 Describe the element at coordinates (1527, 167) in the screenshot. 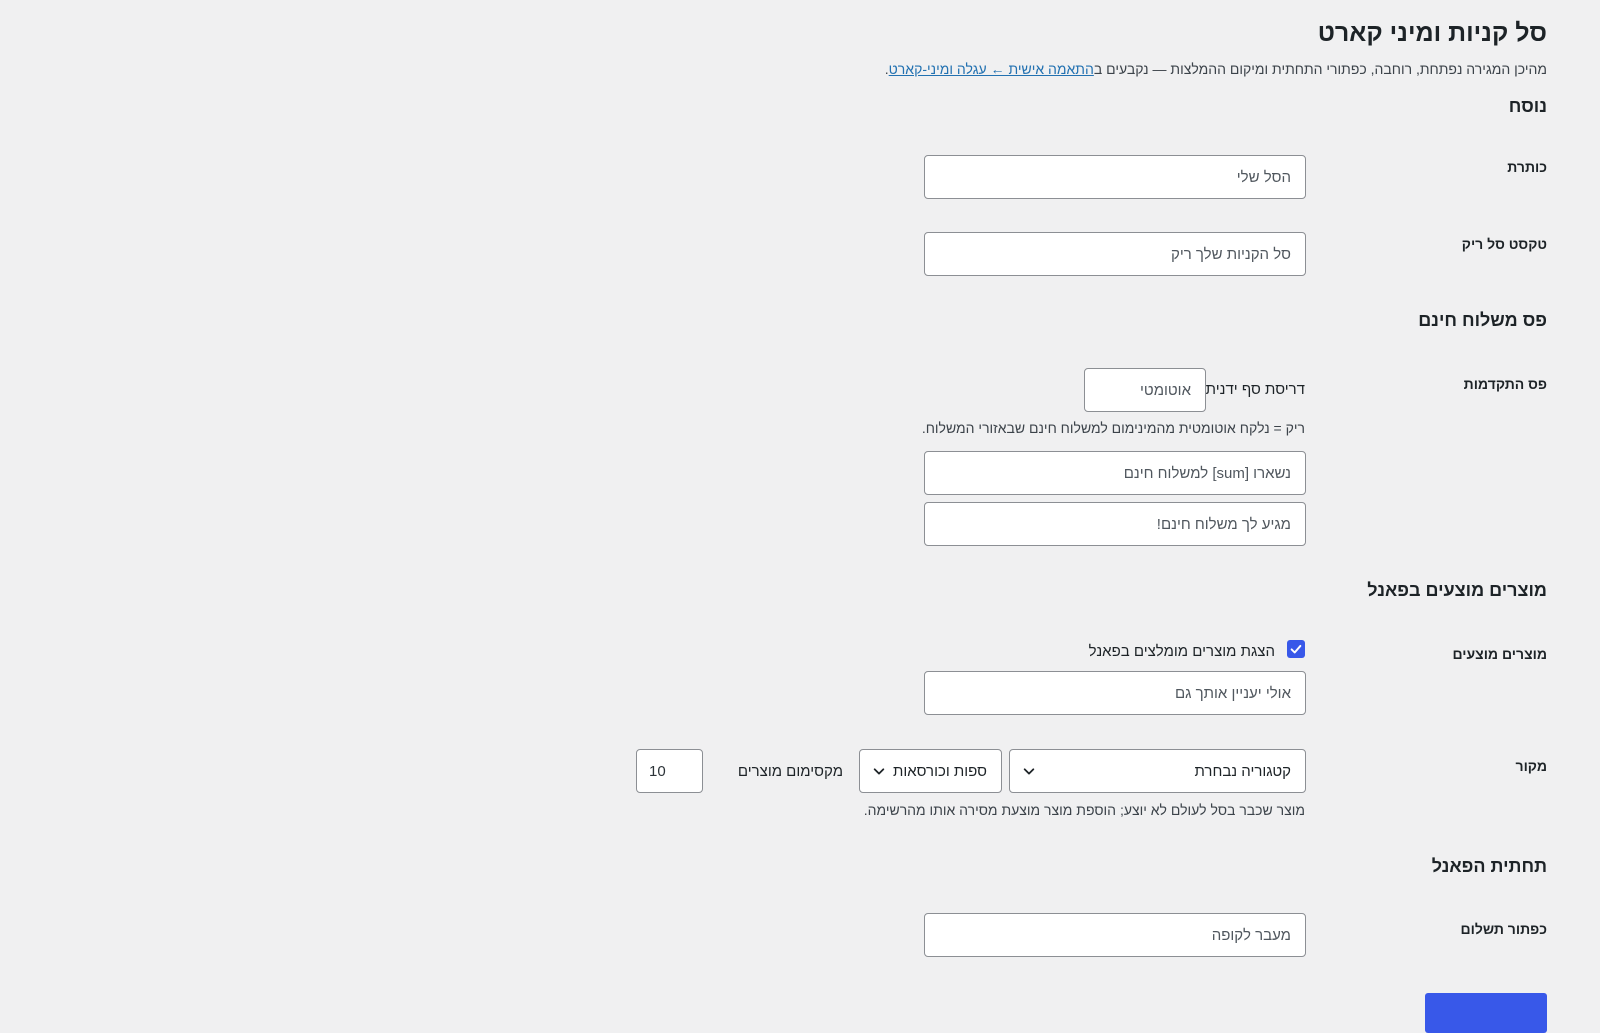

I see `title-label: כותרת` at that location.